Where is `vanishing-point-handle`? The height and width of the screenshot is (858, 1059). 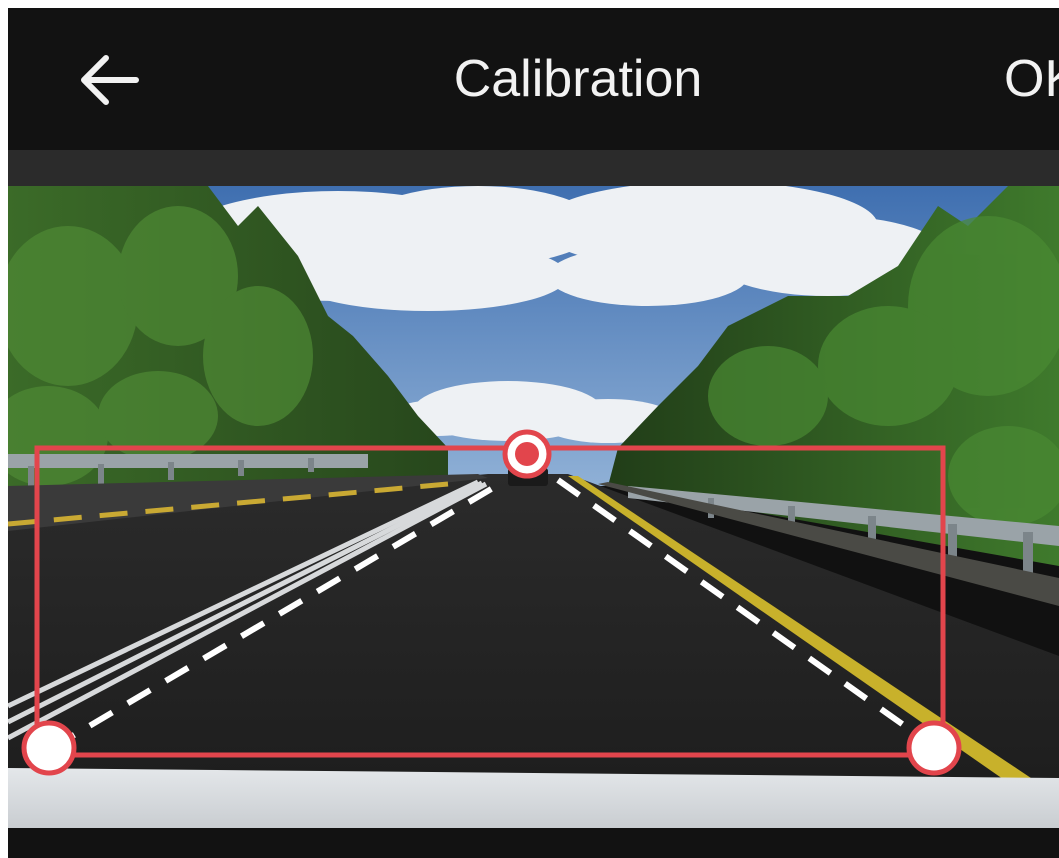 vanishing-point-handle is located at coordinates (527, 454).